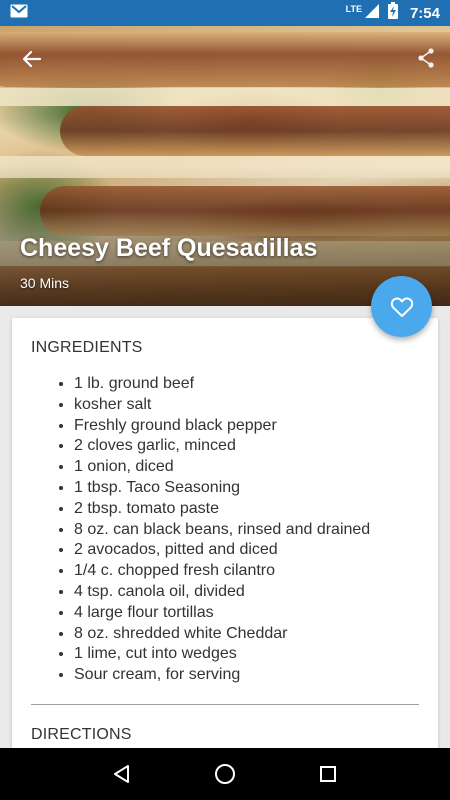  I want to click on home-circle-icon, so click(224, 774).